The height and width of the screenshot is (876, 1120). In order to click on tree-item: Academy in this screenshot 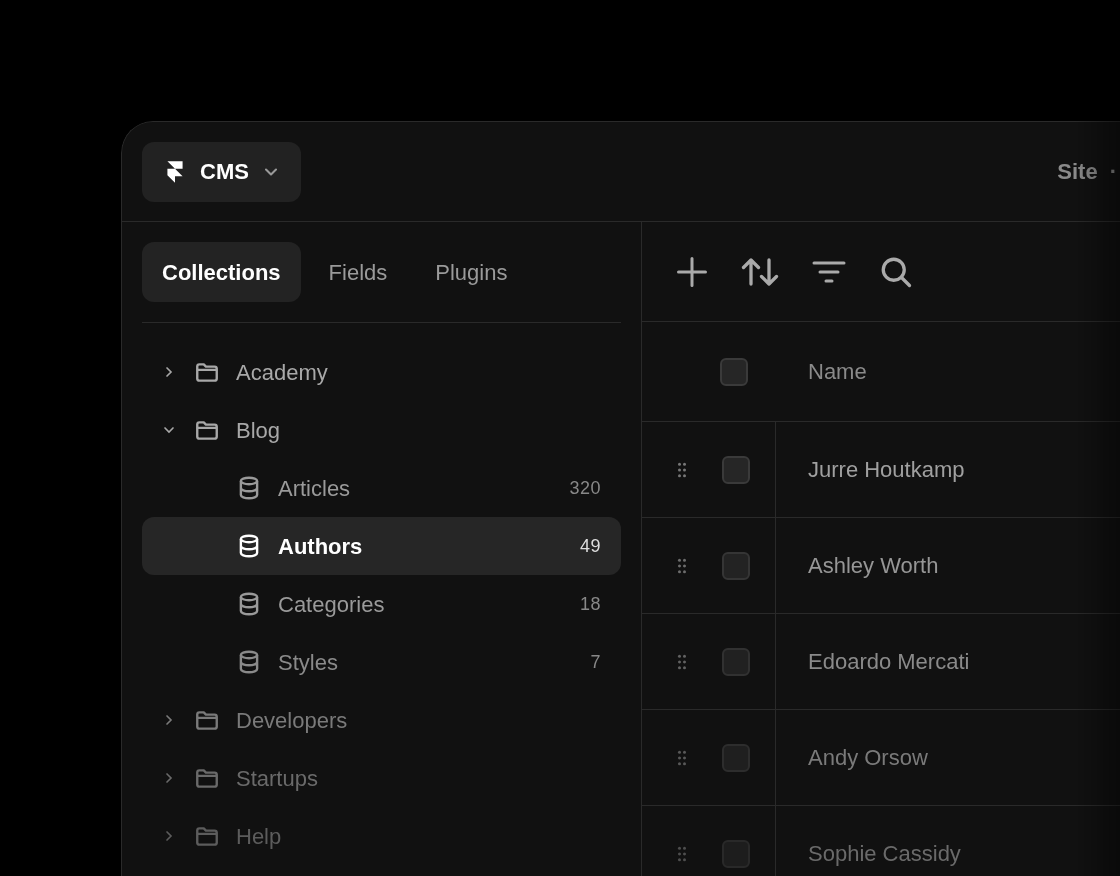, I will do `click(381, 372)`.